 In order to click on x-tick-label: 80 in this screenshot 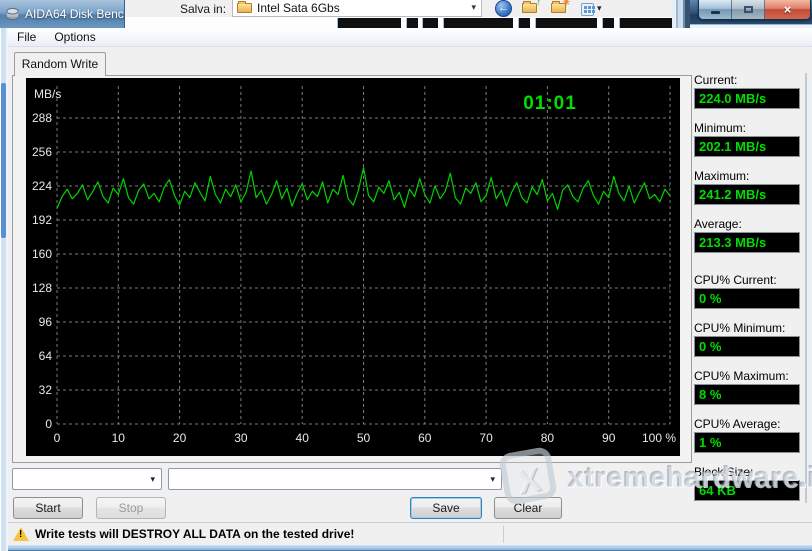, I will do `click(548, 438)`.